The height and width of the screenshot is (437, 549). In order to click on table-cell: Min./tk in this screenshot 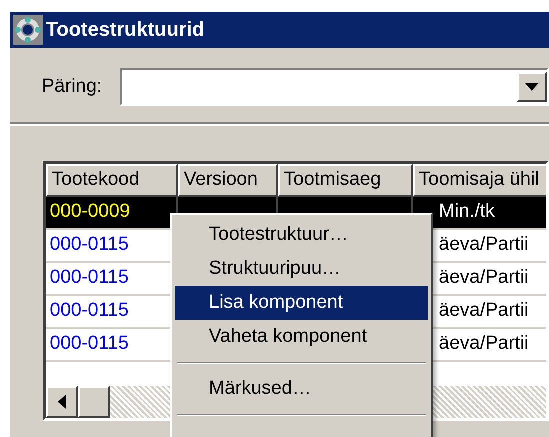, I will do `click(467, 211)`.